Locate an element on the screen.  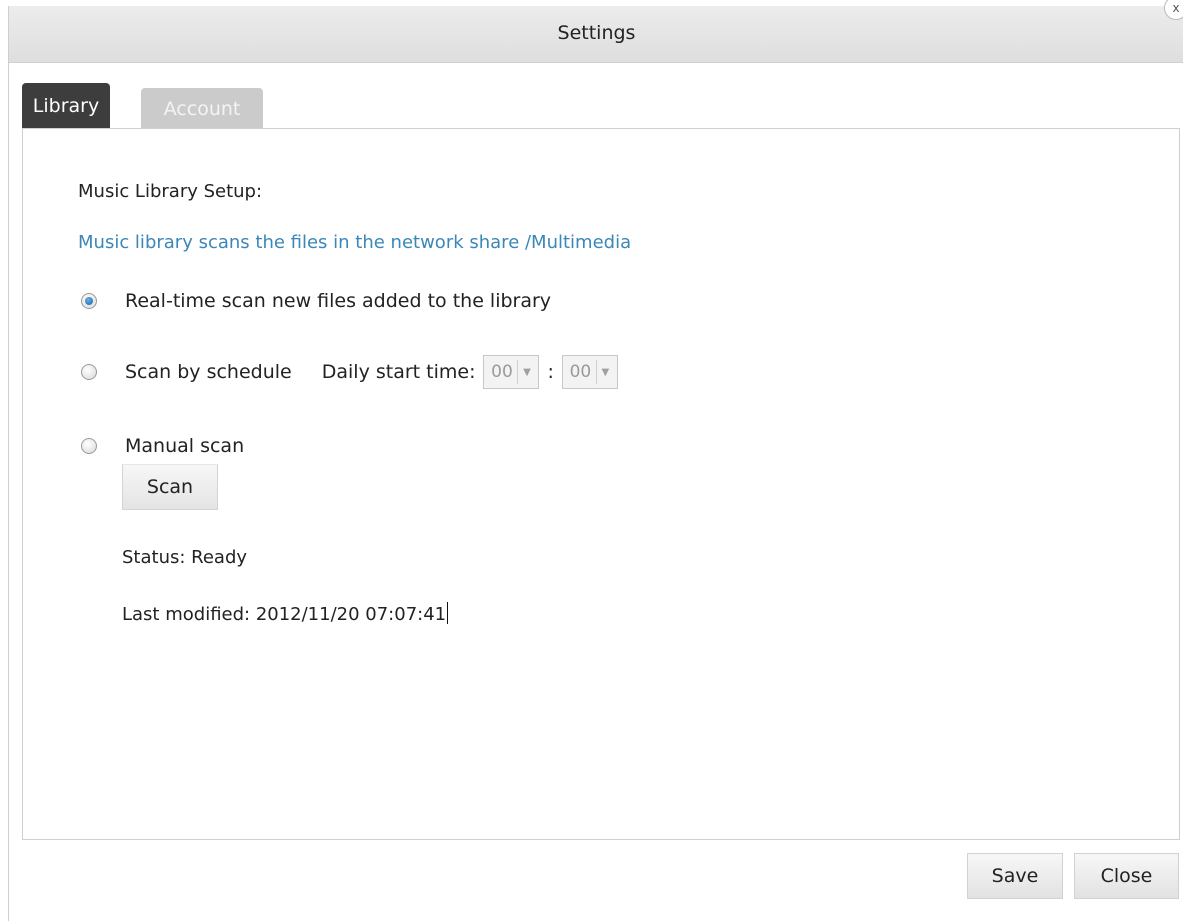
last-modified-line: Last modified: 2012/11/20 07:07:41 is located at coordinates (285, 613).